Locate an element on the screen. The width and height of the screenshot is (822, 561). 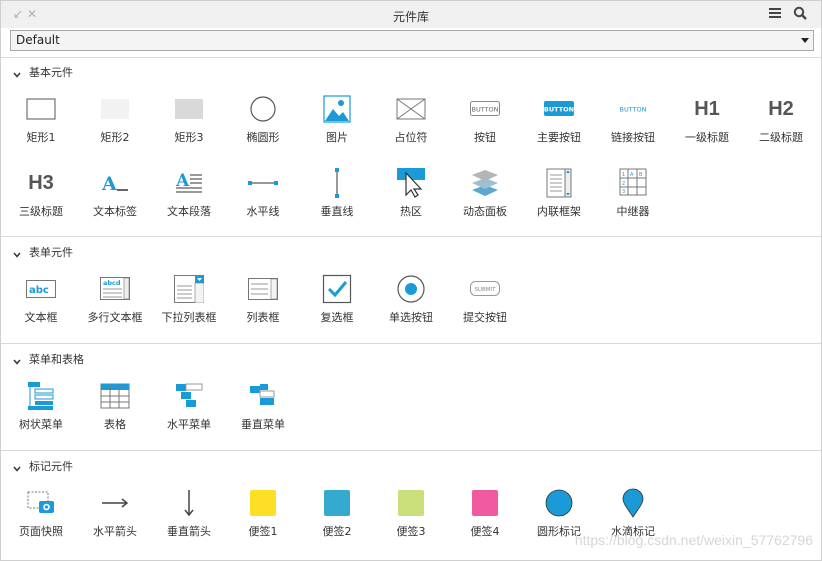
drop-marker-icon is located at coordinates (633, 503).